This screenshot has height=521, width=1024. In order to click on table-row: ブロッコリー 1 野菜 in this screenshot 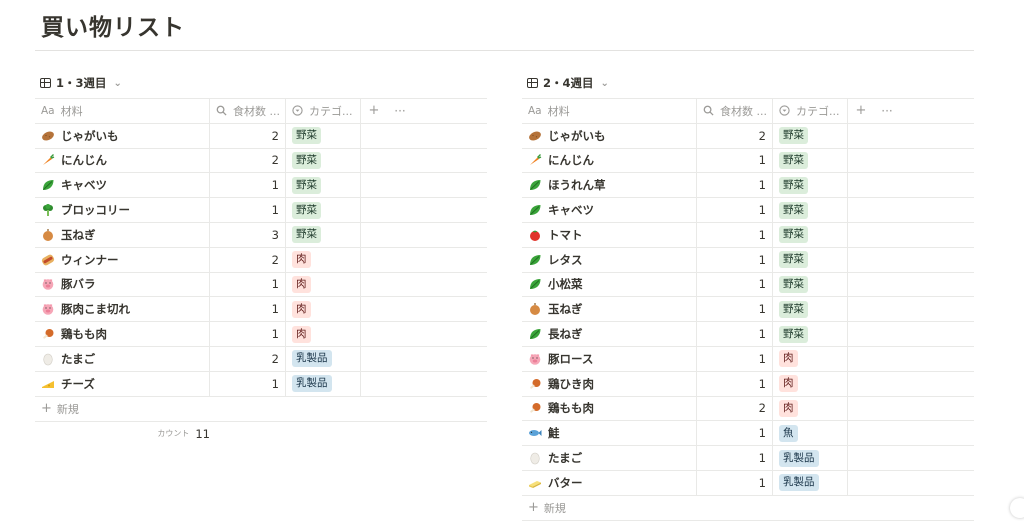, I will do `click(261, 210)`.